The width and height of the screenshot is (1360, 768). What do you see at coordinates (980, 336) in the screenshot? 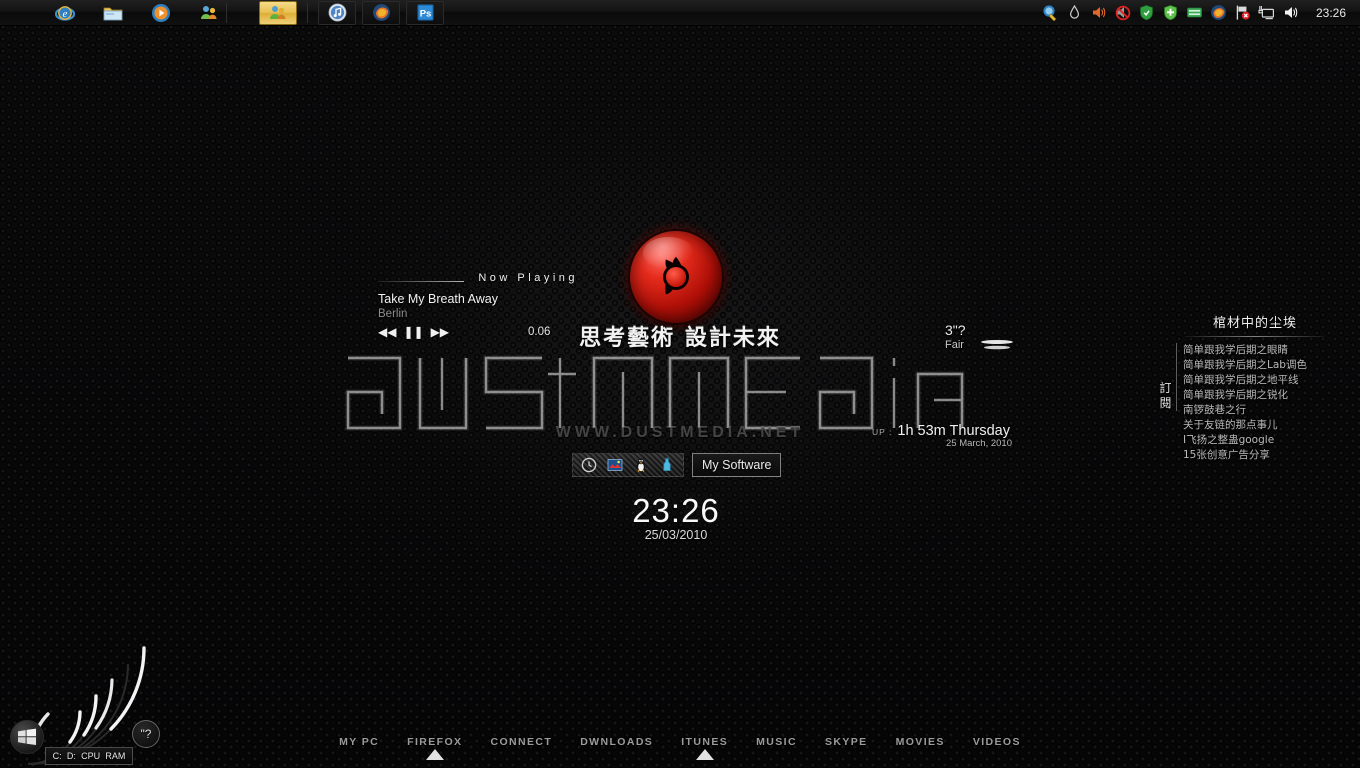
I see `weather-widget: 3"? Fair` at bounding box center [980, 336].